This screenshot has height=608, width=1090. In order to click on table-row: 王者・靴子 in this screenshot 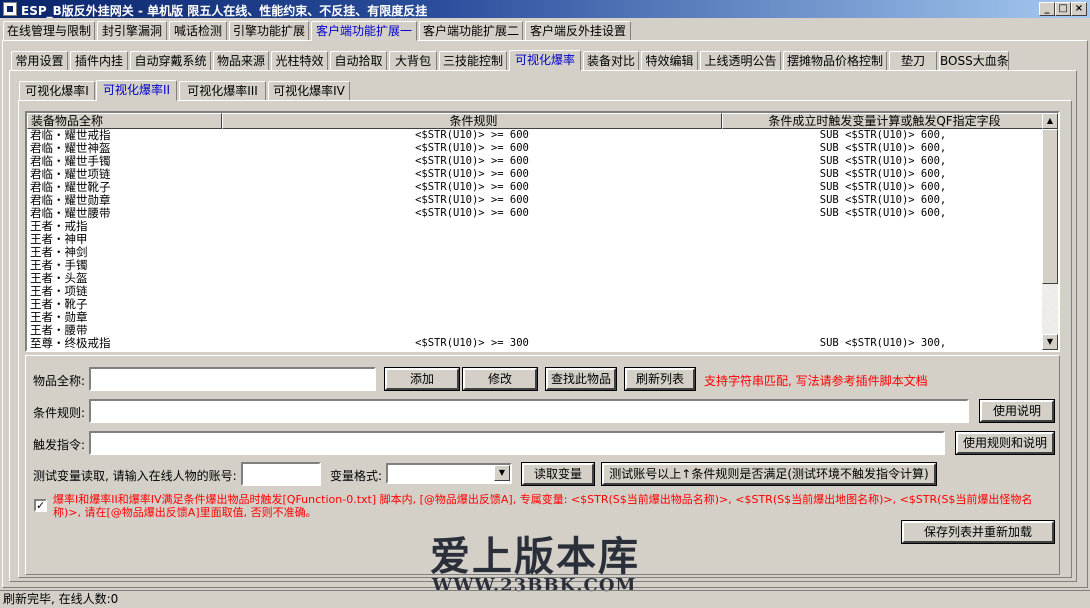, I will do `click(535, 304)`.